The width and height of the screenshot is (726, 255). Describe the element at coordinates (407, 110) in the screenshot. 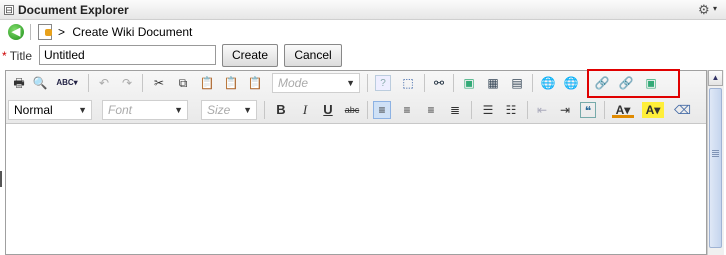

I see `align-center-icon: ≡` at that location.